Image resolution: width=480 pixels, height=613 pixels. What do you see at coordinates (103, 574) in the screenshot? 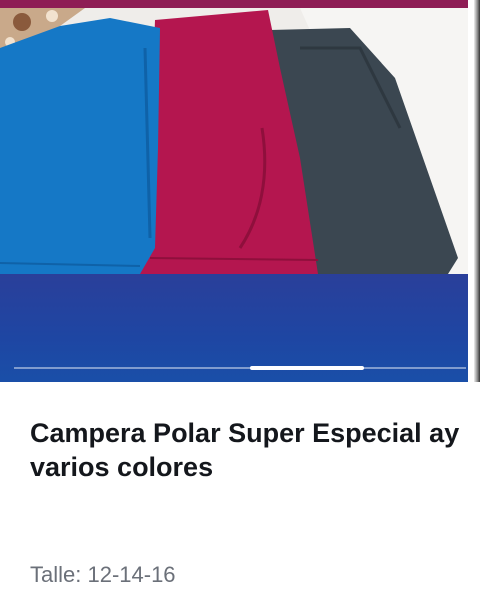
I see `product-size-label: Talle: 12-14-16` at bounding box center [103, 574].